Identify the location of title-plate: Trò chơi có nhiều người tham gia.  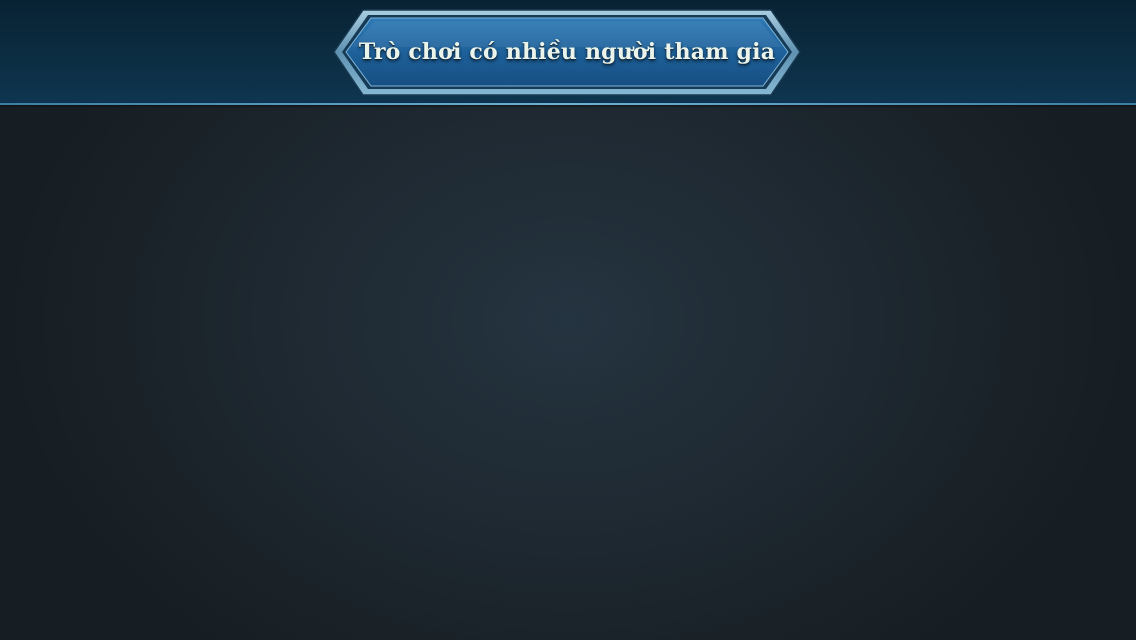
(567, 53).